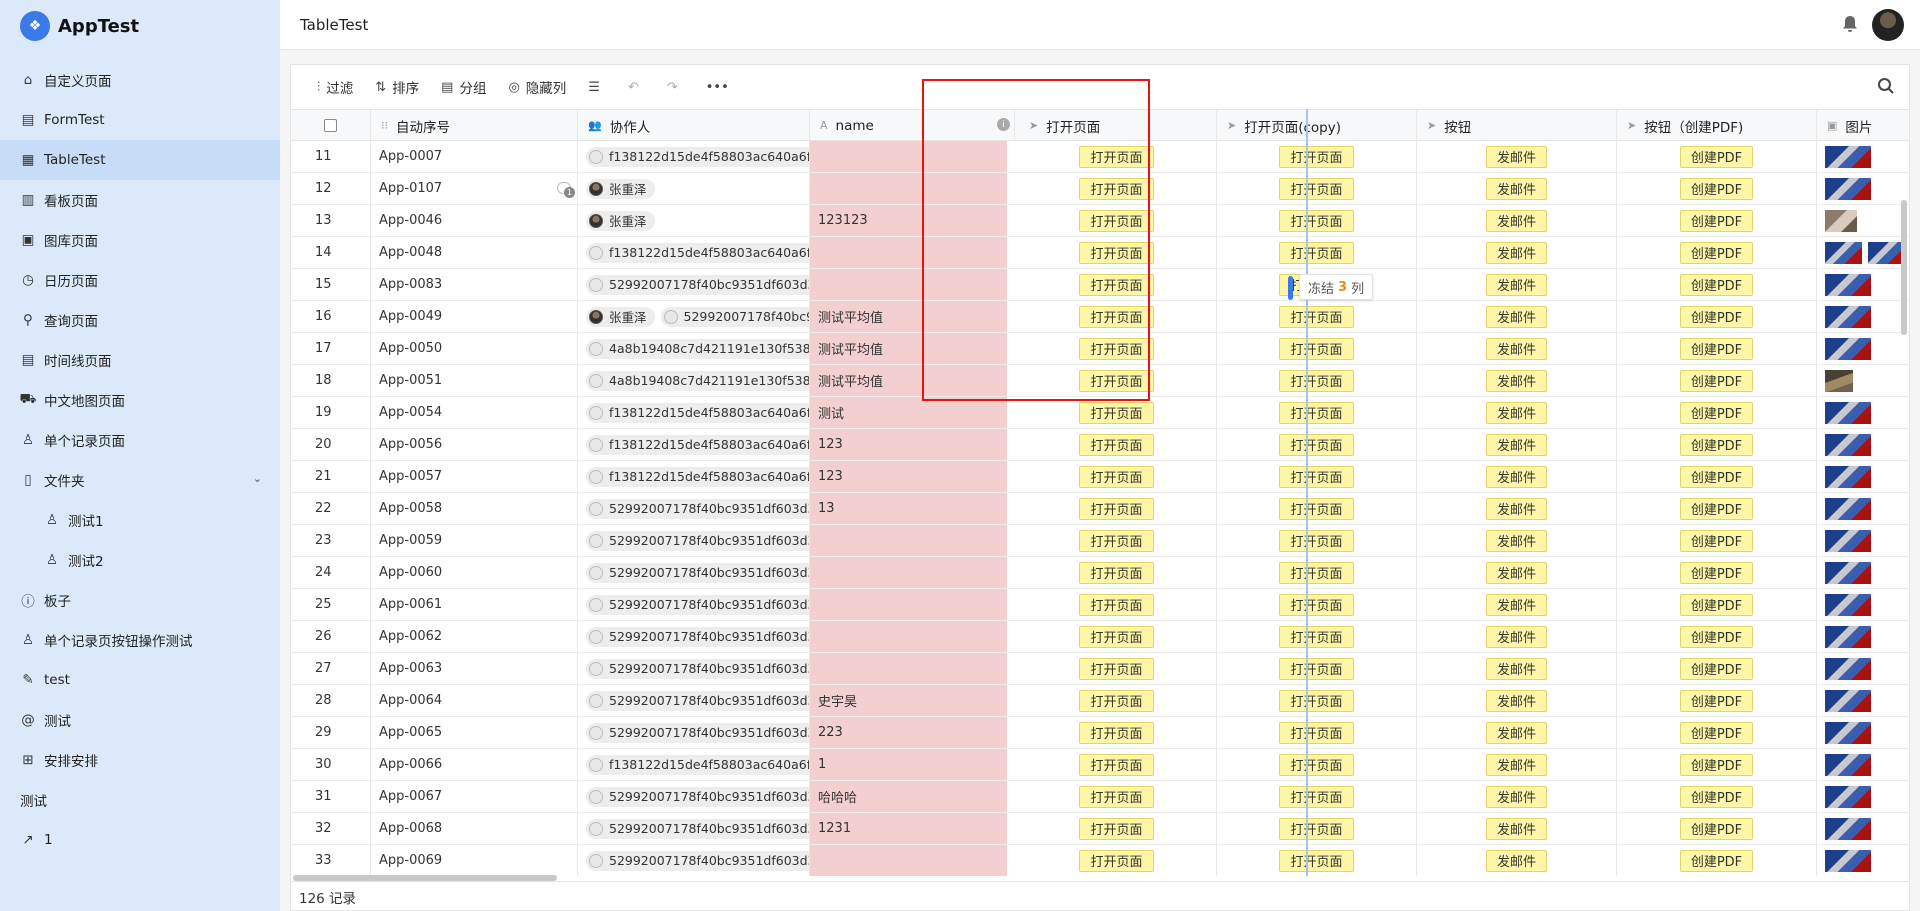 Image resolution: width=1920 pixels, height=911 pixels. I want to click on select-all-checkbox, so click(330, 125).